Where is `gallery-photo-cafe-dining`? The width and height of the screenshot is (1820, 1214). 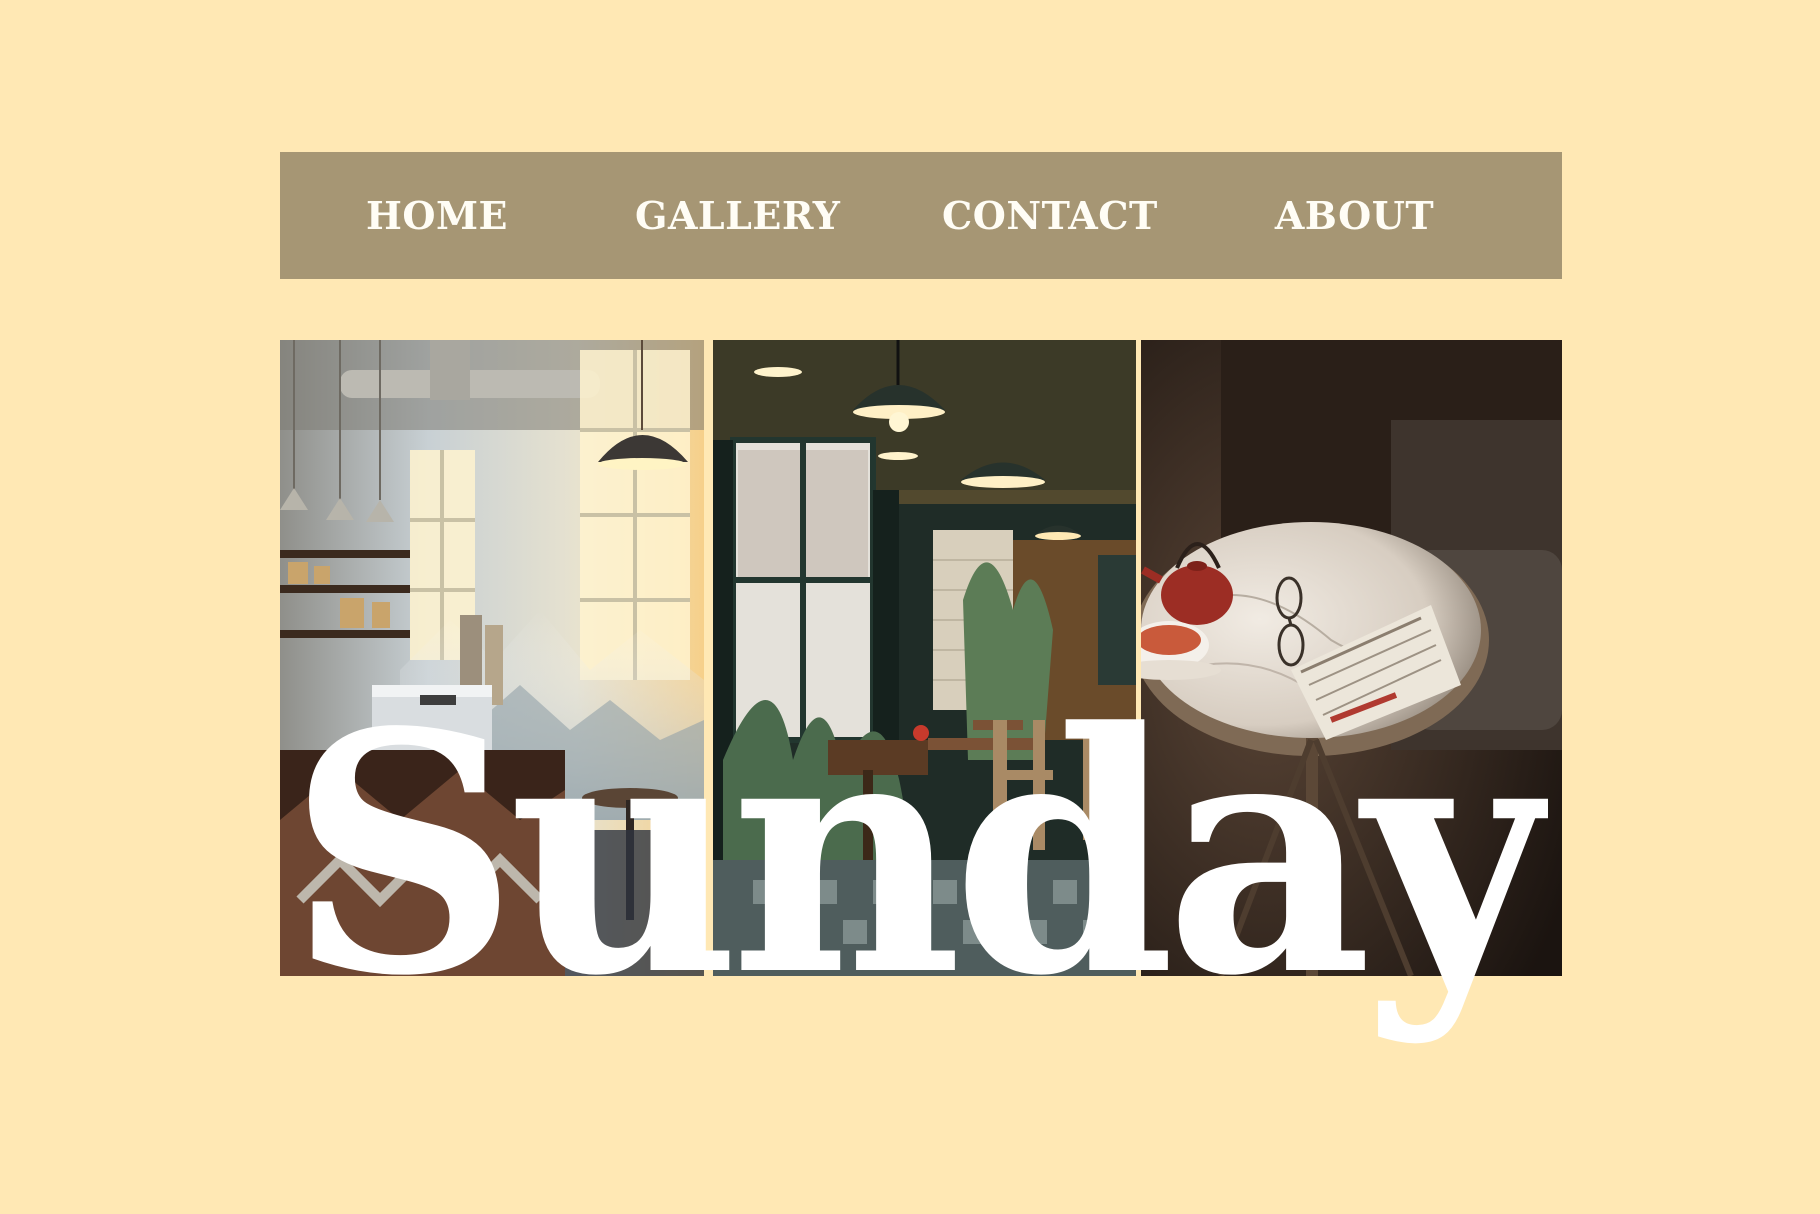
gallery-photo-cafe-dining is located at coordinates (924, 658).